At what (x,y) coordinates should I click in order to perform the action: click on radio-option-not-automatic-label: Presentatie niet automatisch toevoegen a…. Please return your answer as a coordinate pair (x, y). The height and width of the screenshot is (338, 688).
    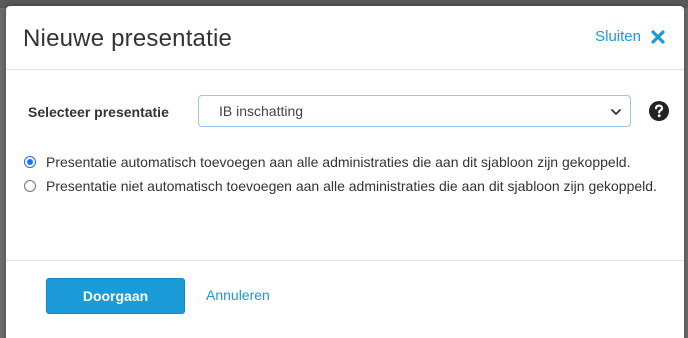
    Looking at the image, I should click on (351, 186).